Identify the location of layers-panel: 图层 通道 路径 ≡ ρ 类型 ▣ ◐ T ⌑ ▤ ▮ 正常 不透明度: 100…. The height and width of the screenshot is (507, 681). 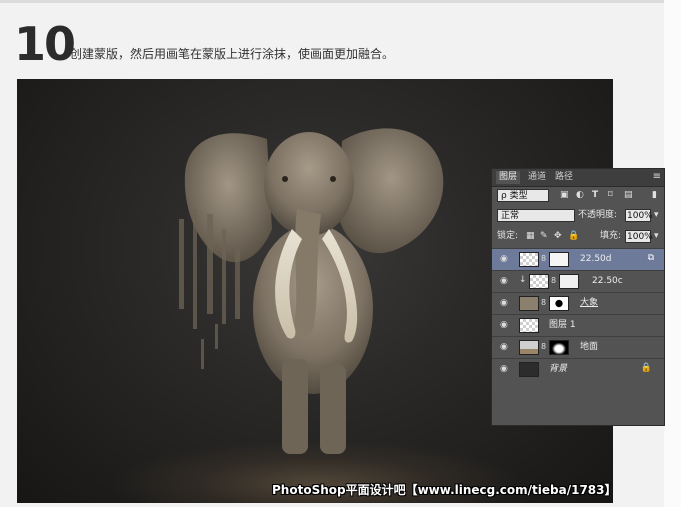
(578, 297).